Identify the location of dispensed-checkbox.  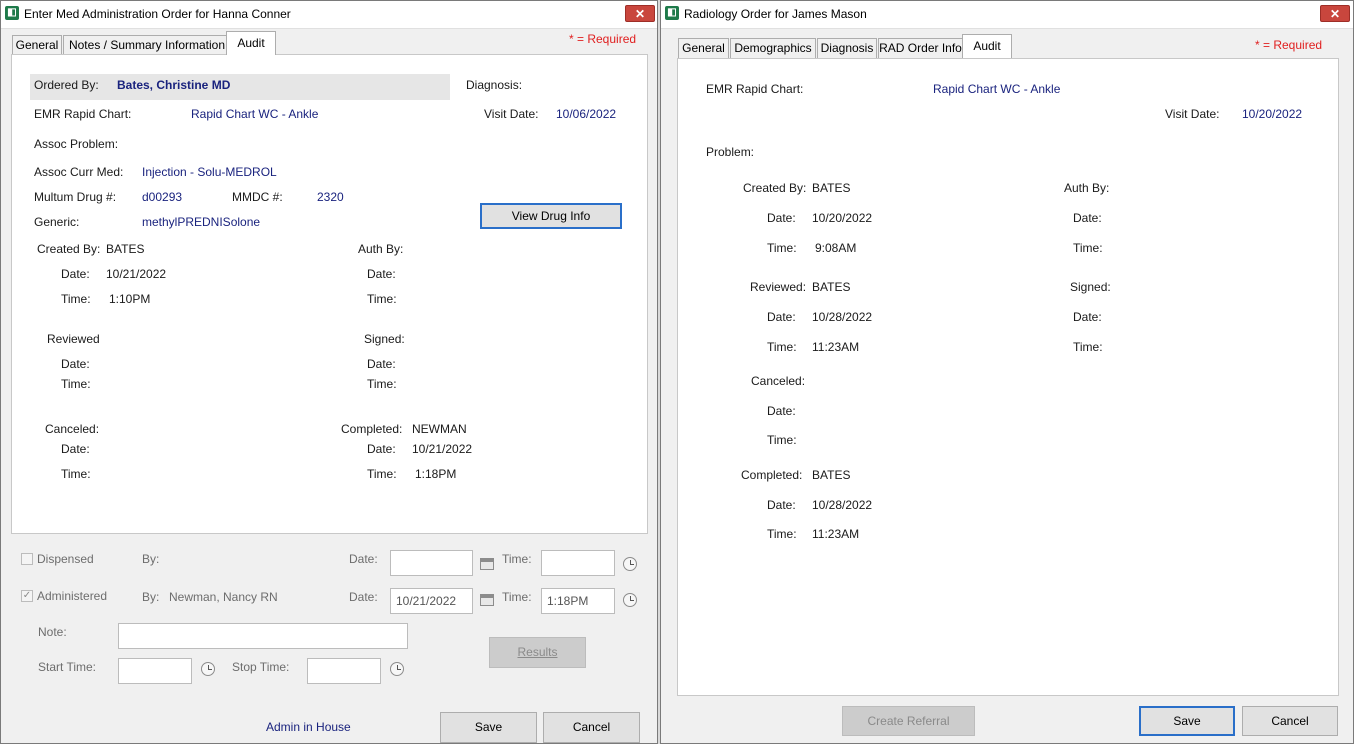
(27, 559).